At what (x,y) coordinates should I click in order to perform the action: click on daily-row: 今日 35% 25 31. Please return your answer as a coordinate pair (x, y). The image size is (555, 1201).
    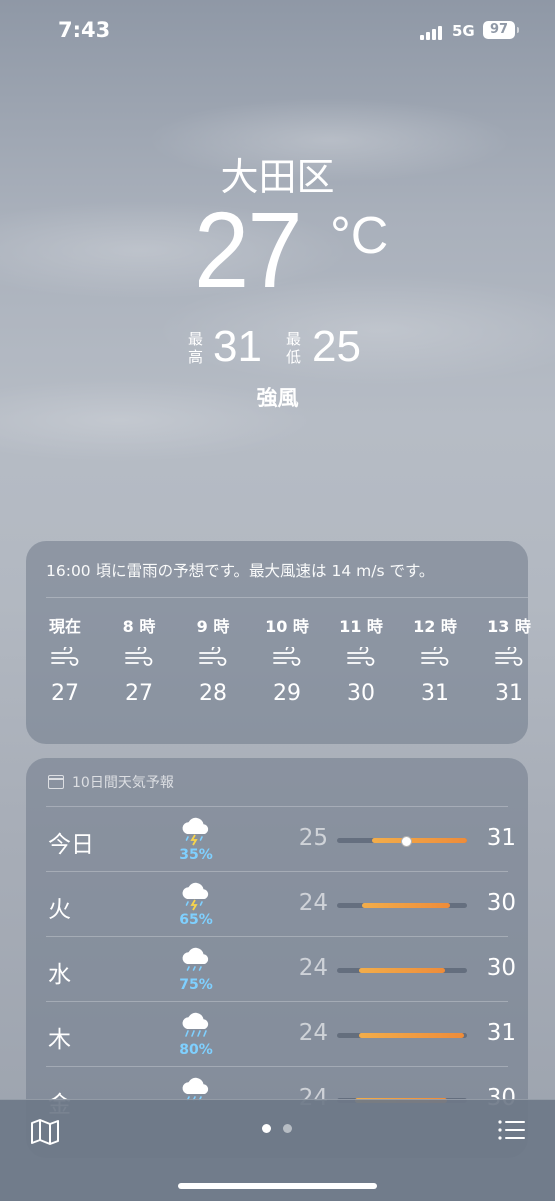
    Looking at the image, I should click on (281, 839).